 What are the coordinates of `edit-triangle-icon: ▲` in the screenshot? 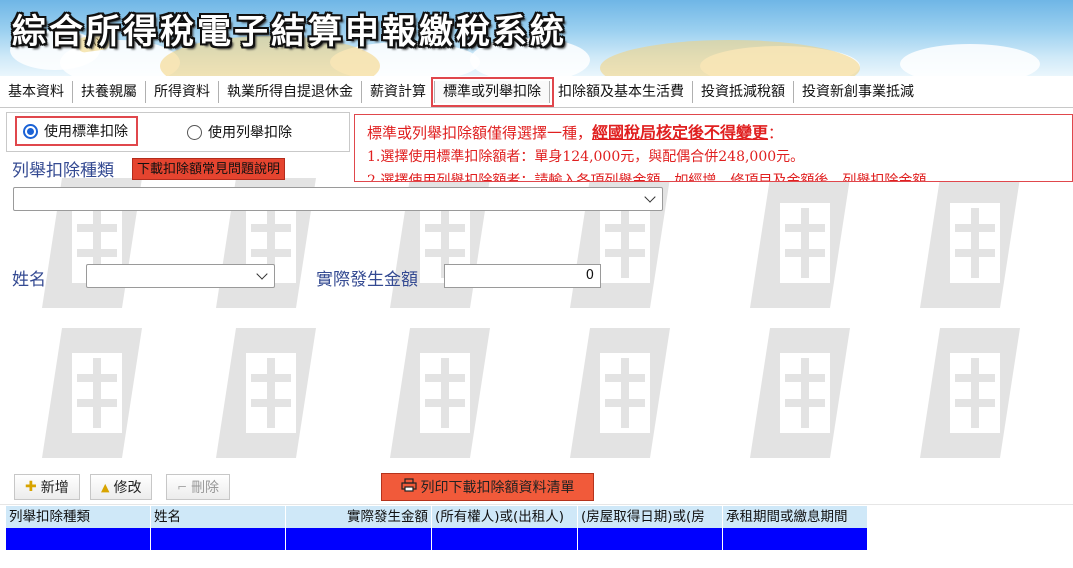 It's located at (105, 487).